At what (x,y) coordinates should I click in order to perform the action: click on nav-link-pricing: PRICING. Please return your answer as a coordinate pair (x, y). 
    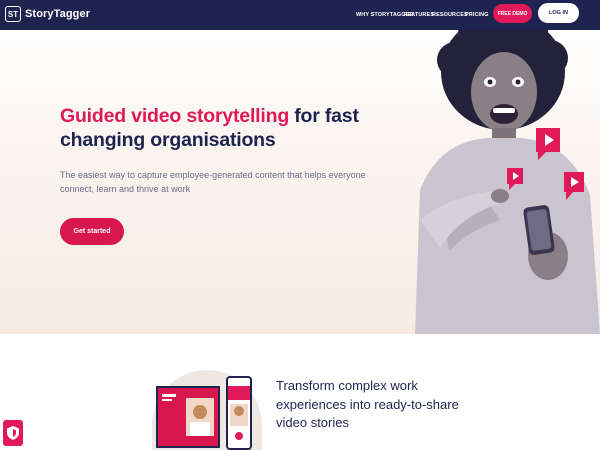
    Looking at the image, I should click on (477, 15).